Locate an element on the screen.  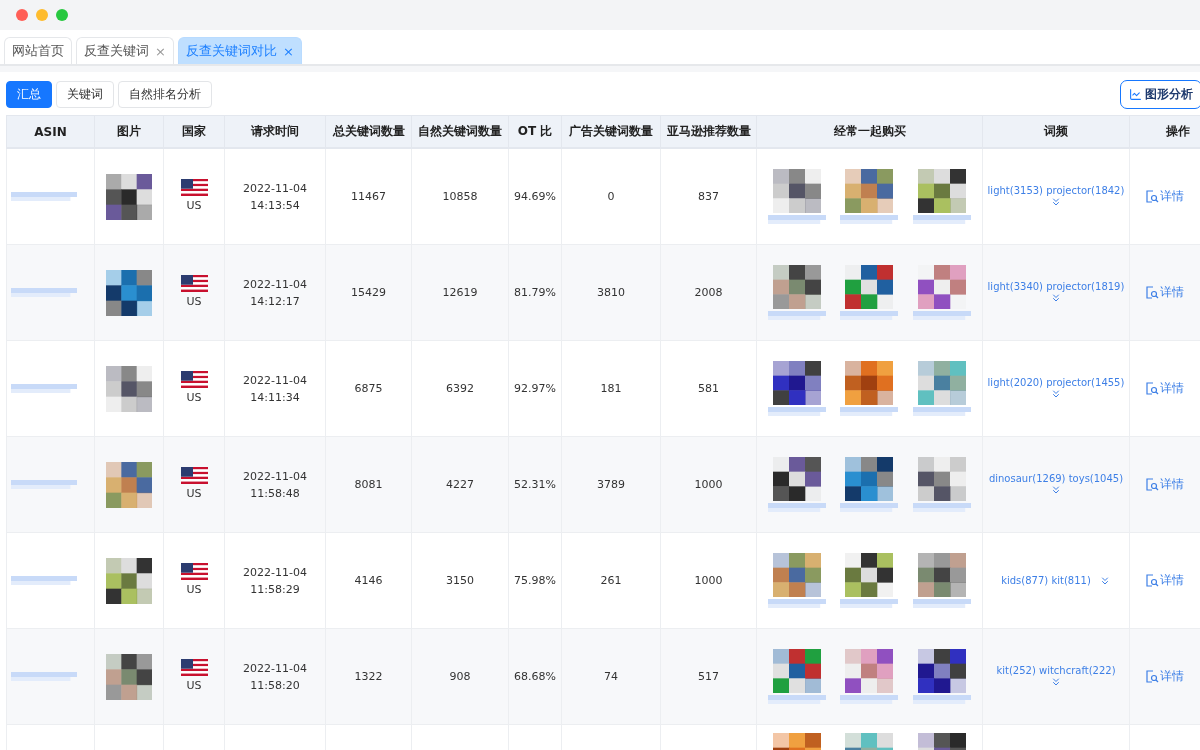
request-time: 14:11:34 is located at coordinates (275, 397).